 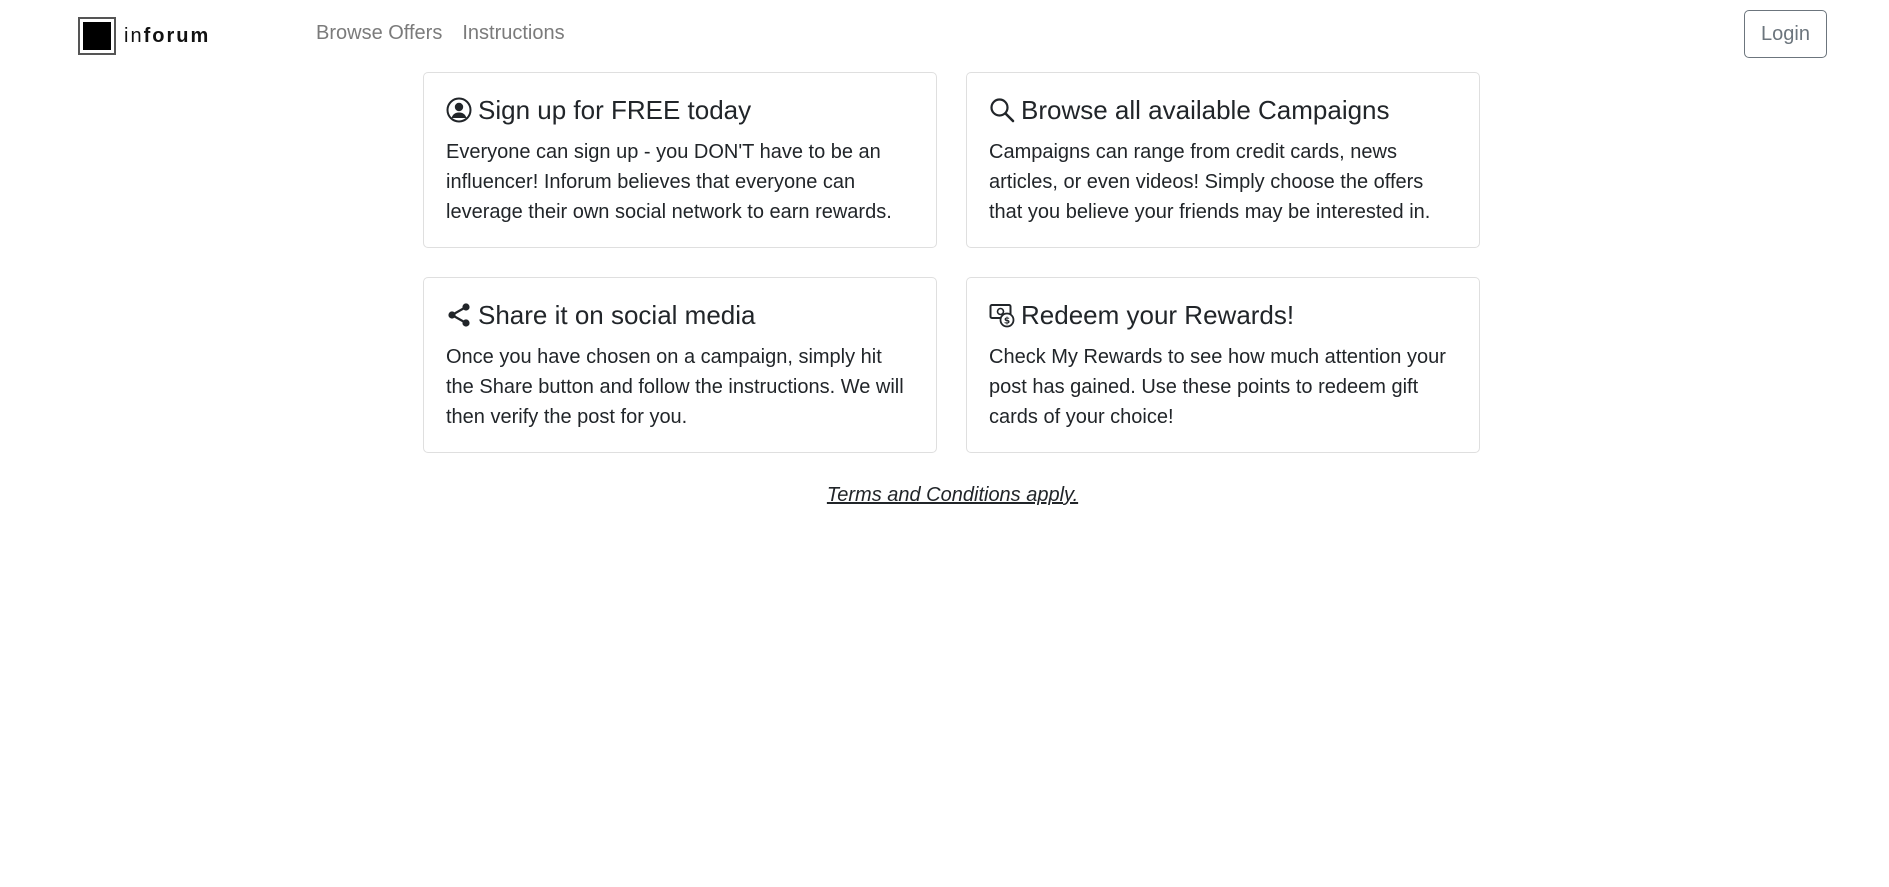 What do you see at coordinates (459, 315) in the screenshot?
I see `share-icon` at bounding box center [459, 315].